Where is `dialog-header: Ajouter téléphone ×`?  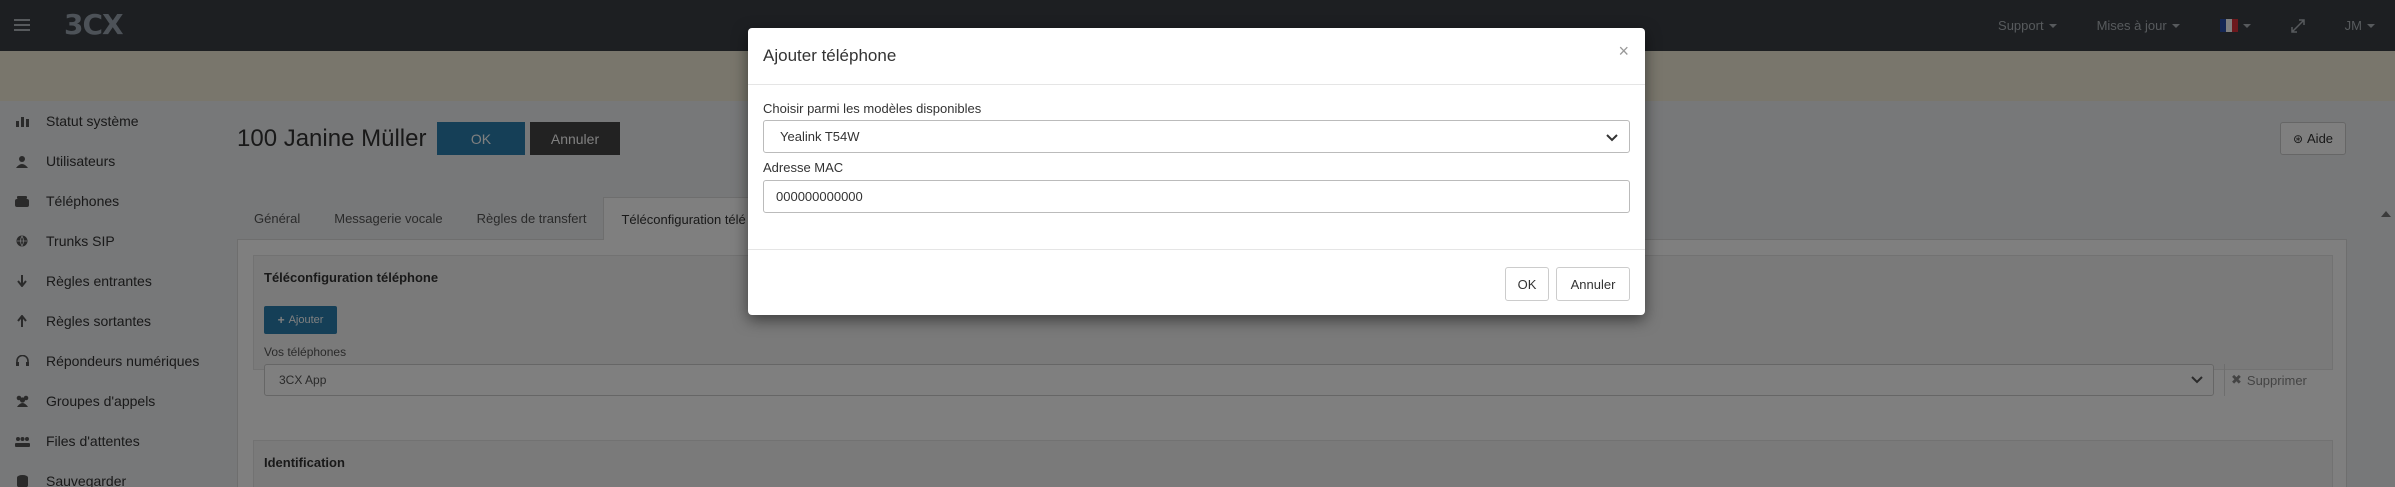 dialog-header: Ajouter téléphone × is located at coordinates (1196, 56).